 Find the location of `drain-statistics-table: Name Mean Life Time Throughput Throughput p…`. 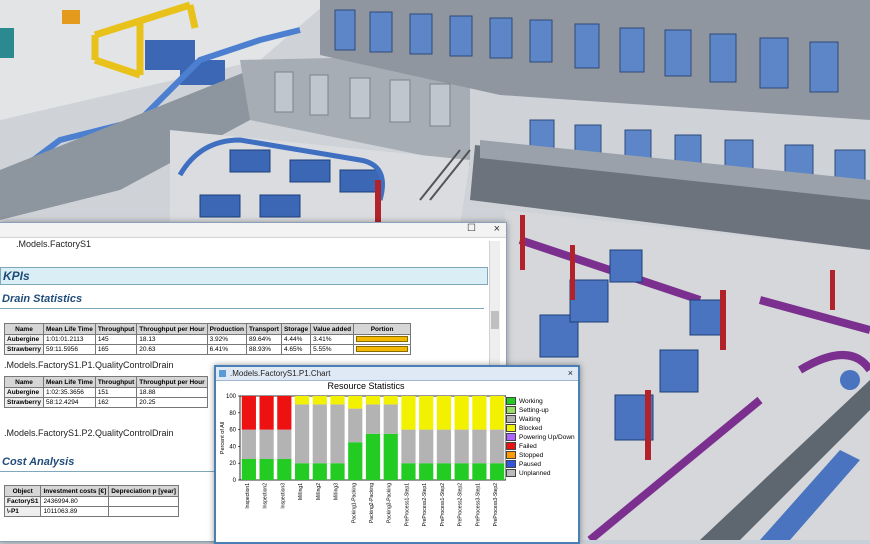

drain-statistics-table: Name Mean Life Time Throughput Throughput p… is located at coordinates (208, 339).